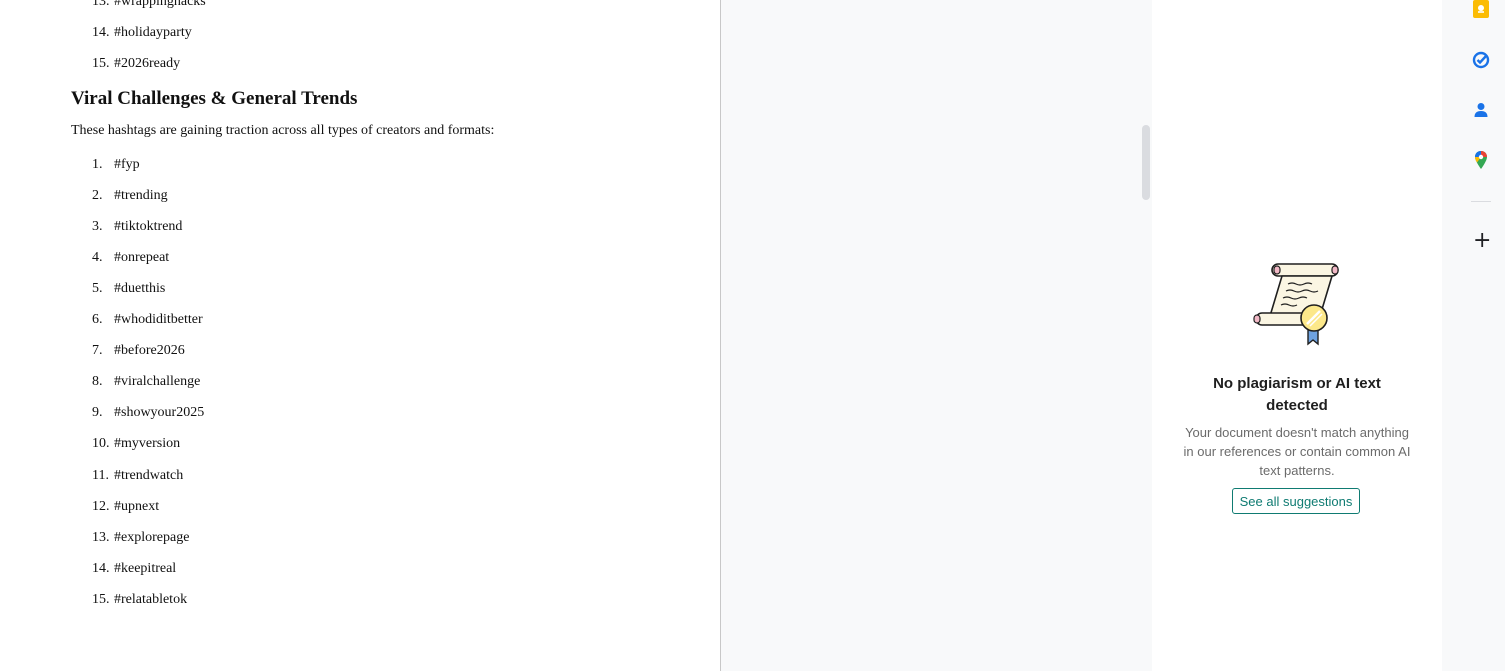 The height and width of the screenshot is (671, 1505). I want to click on list-item: 14. #holidayparty, so click(142, 33).